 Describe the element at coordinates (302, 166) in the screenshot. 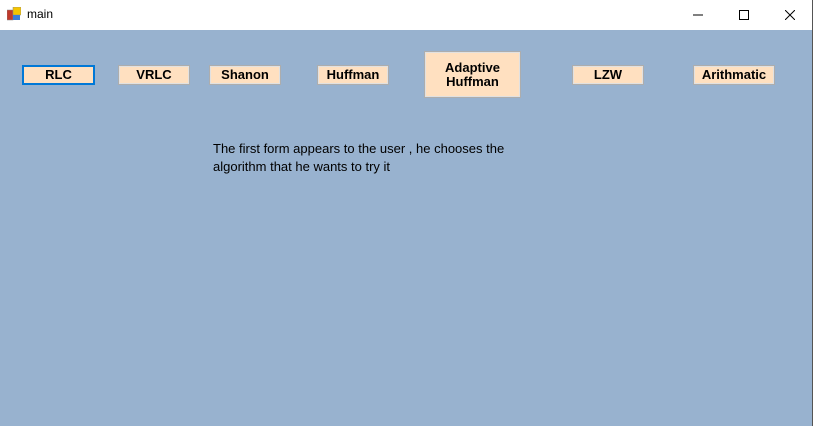

I see `description-line-2: algorithm that he wants to try it` at that location.